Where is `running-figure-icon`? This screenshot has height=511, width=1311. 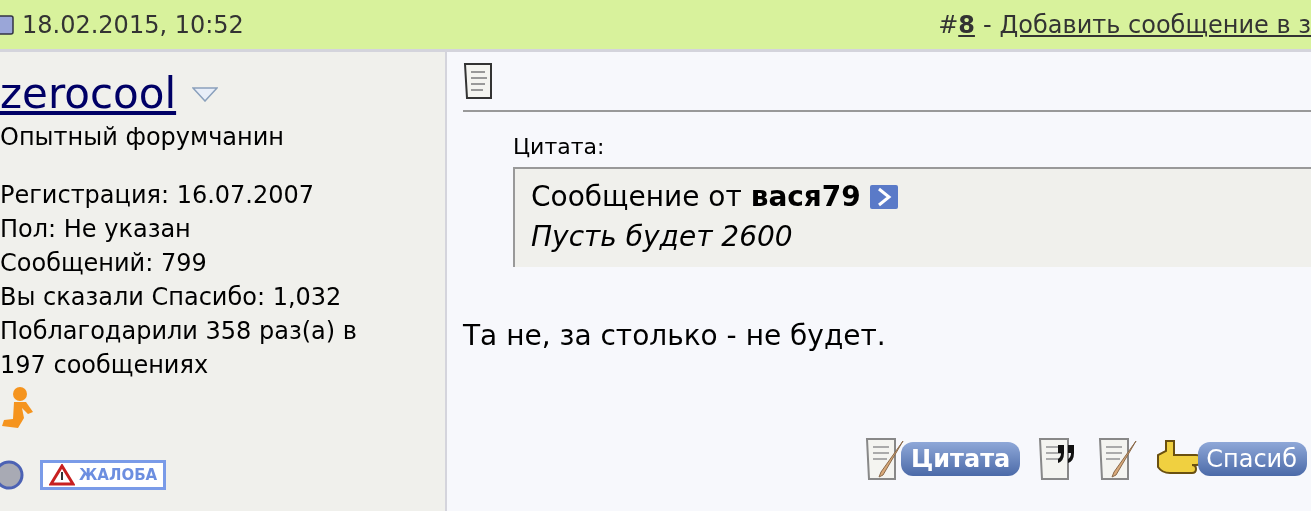 running-figure-icon is located at coordinates (17, 408).